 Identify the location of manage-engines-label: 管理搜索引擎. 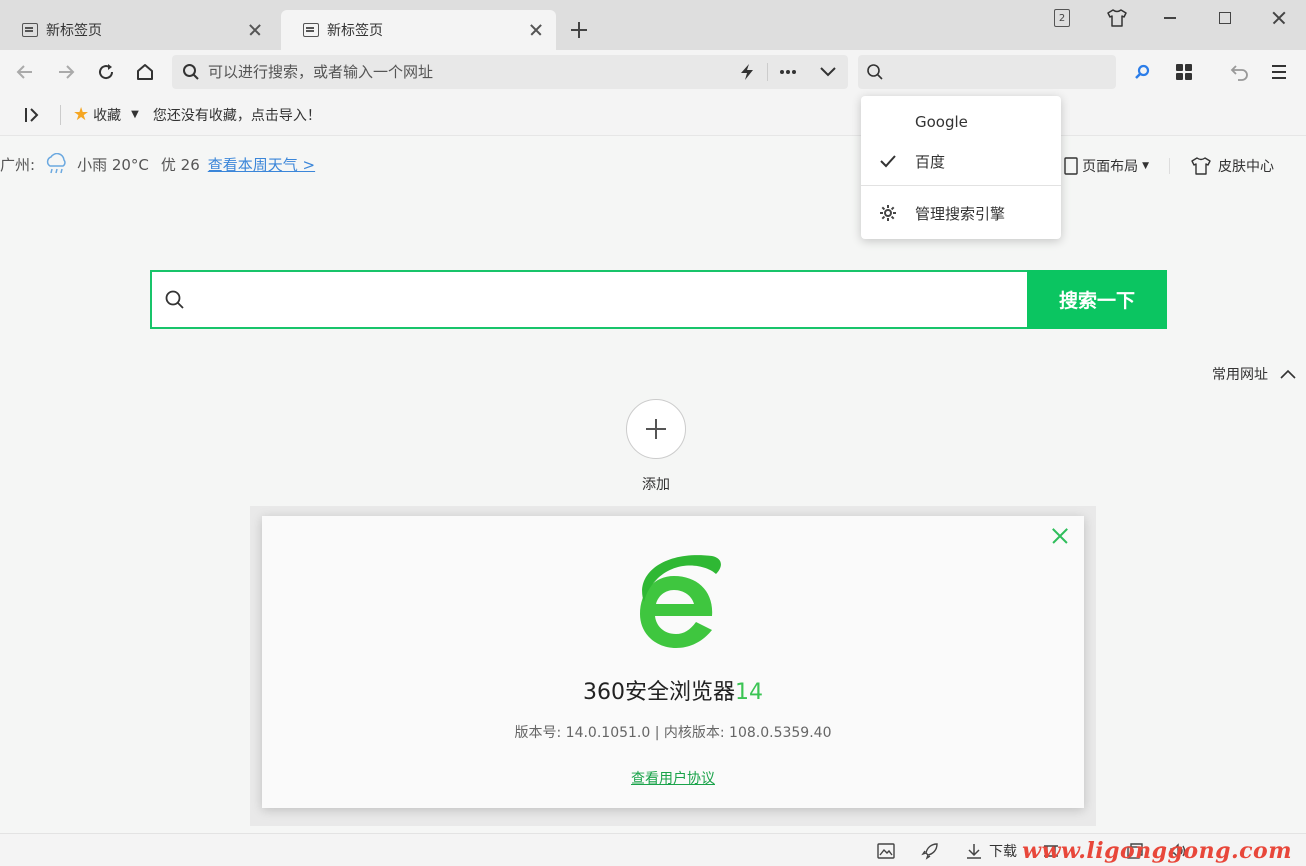
(960, 213).